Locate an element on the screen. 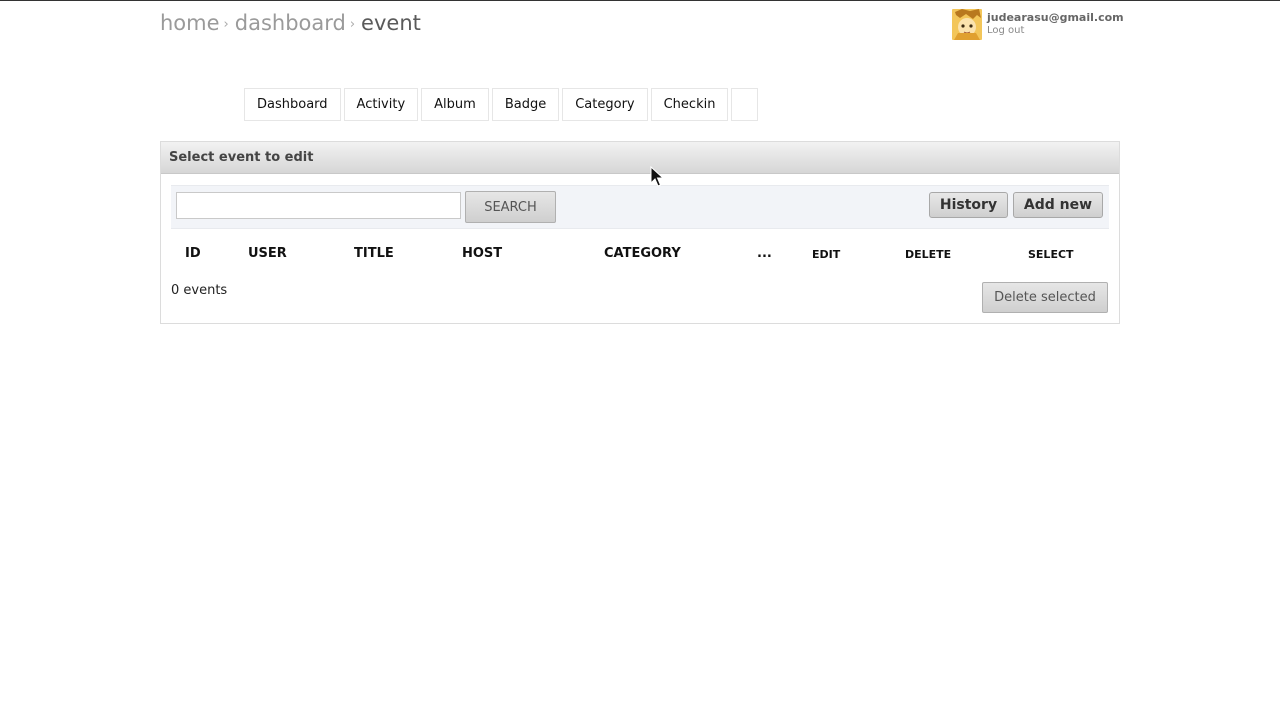 The image size is (1280, 720). panel-title: Select event to edit is located at coordinates (640, 158).